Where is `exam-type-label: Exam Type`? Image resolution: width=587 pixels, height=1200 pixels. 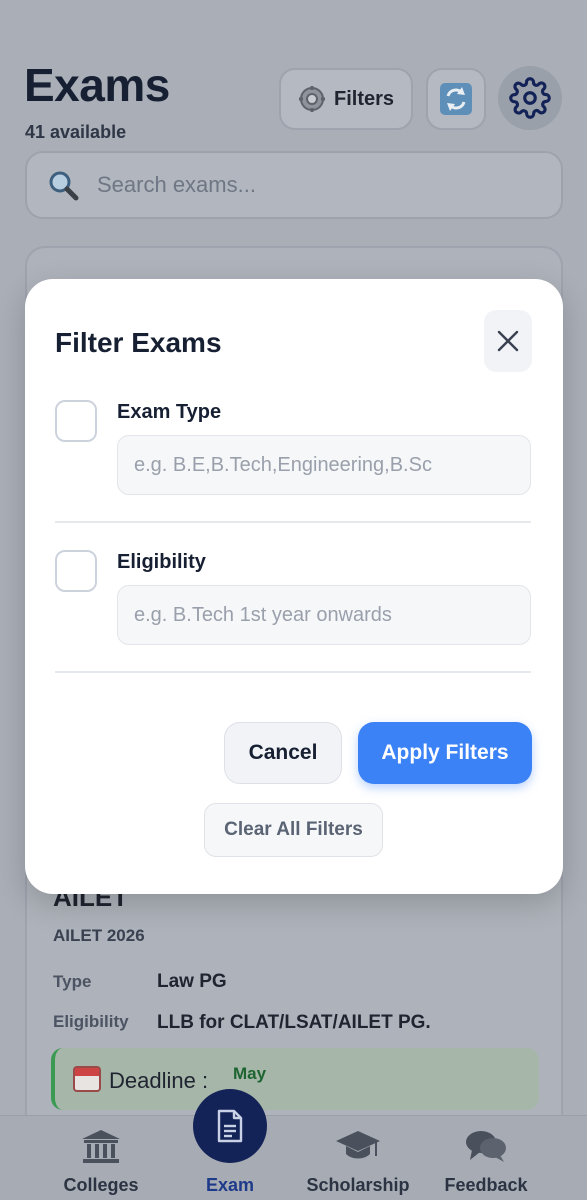 exam-type-label: Exam Type is located at coordinates (169, 412).